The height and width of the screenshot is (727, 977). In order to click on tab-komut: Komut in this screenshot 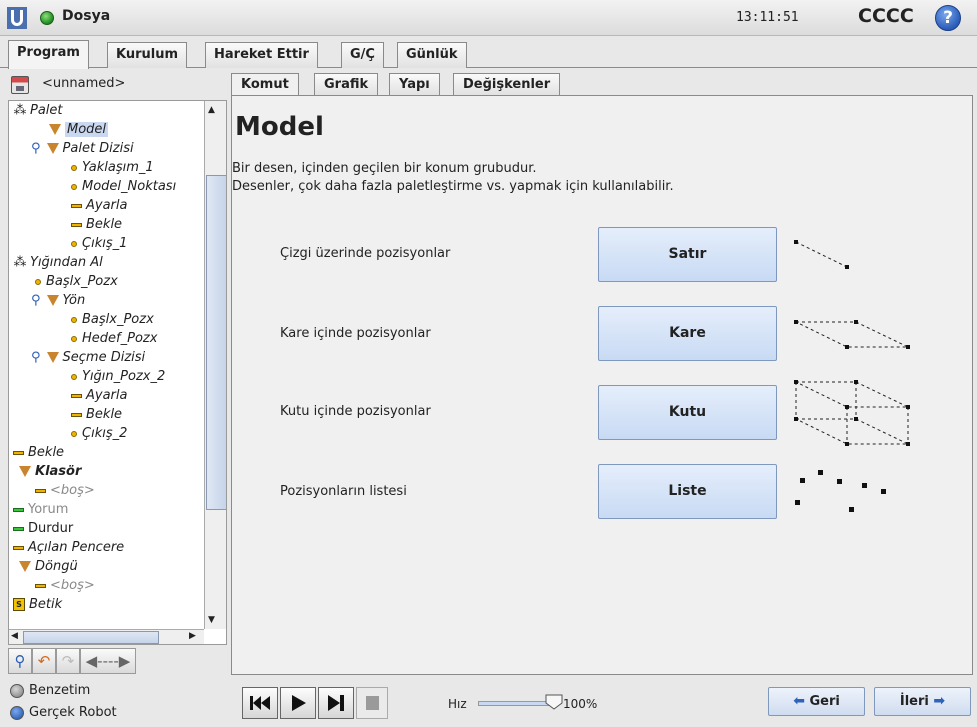, I will do `click(265, 85)`.